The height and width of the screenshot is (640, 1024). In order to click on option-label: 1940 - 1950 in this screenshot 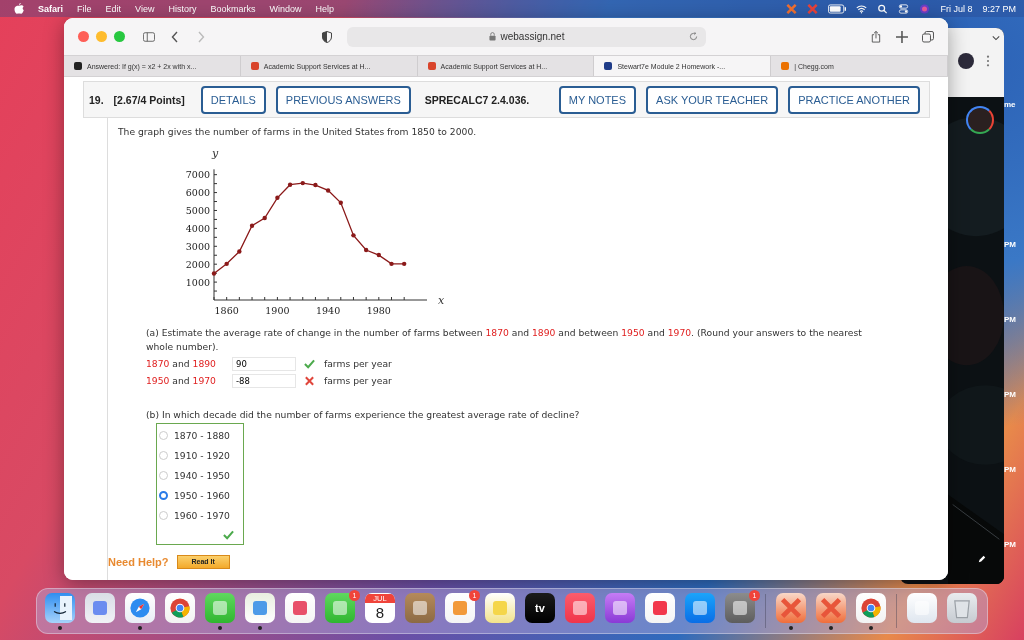, I will do `click(202, 476)`.